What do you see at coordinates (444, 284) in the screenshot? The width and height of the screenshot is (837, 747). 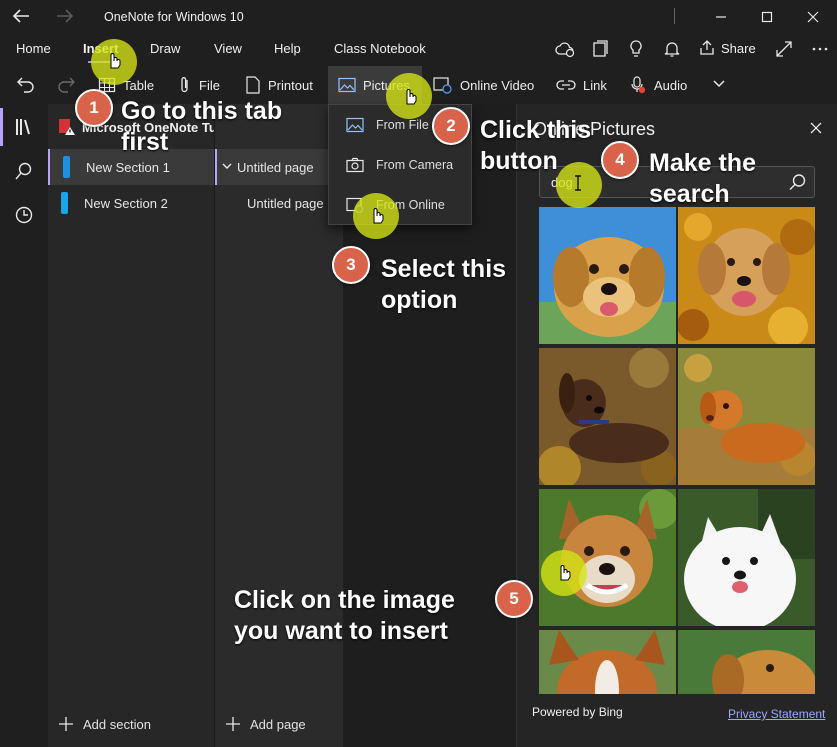 I see `callout-step-3-text: Select this option` at bounding box center [444, 284].